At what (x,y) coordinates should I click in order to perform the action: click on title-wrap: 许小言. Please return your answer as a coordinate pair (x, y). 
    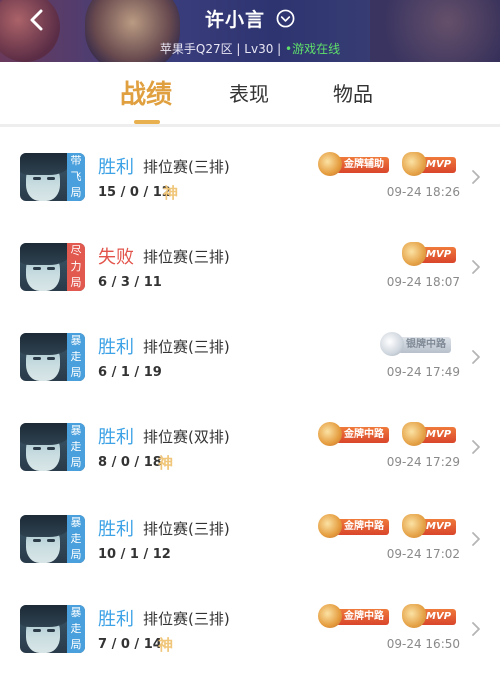
    Looking at the image, I should click on (250, 18).